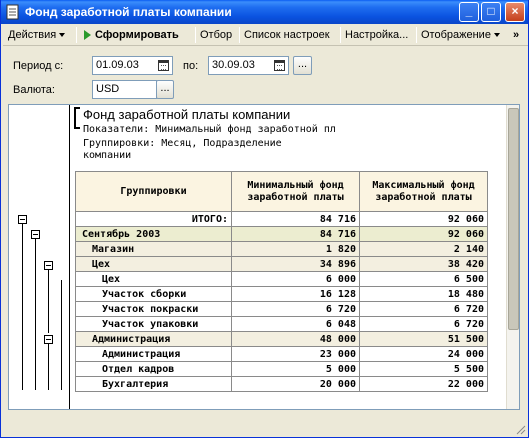 This screenshot has width=529, height=438. I want to click on table-row: Участок покраски 6 720 6 720, so click(281, 309).